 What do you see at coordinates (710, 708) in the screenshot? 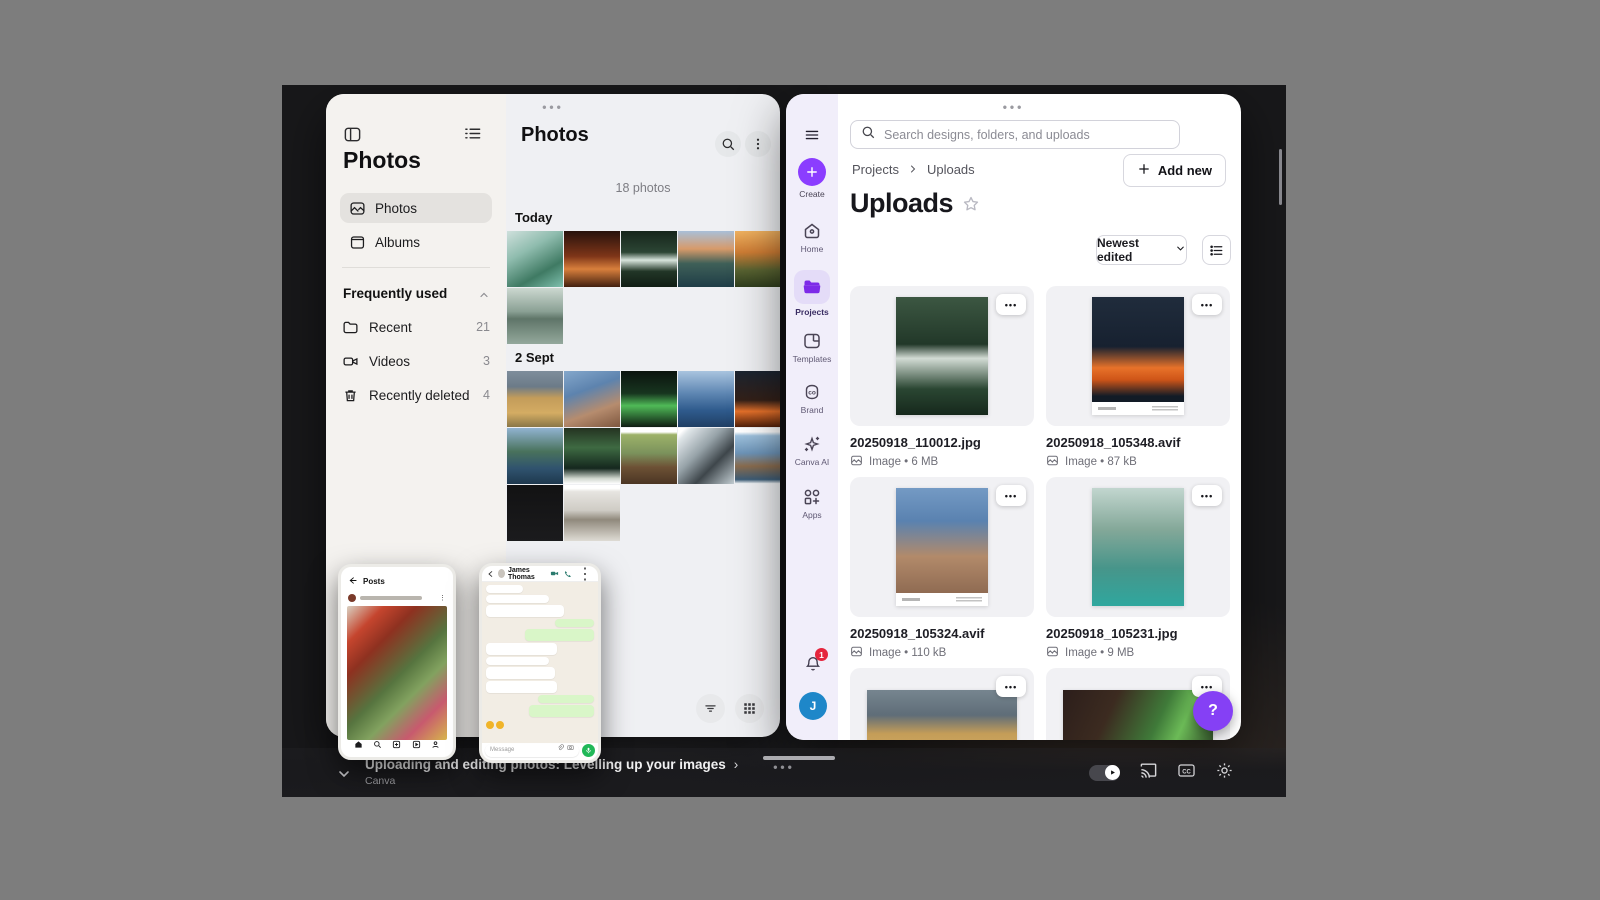
I see `filter-button` at bounding box center [710, 708].